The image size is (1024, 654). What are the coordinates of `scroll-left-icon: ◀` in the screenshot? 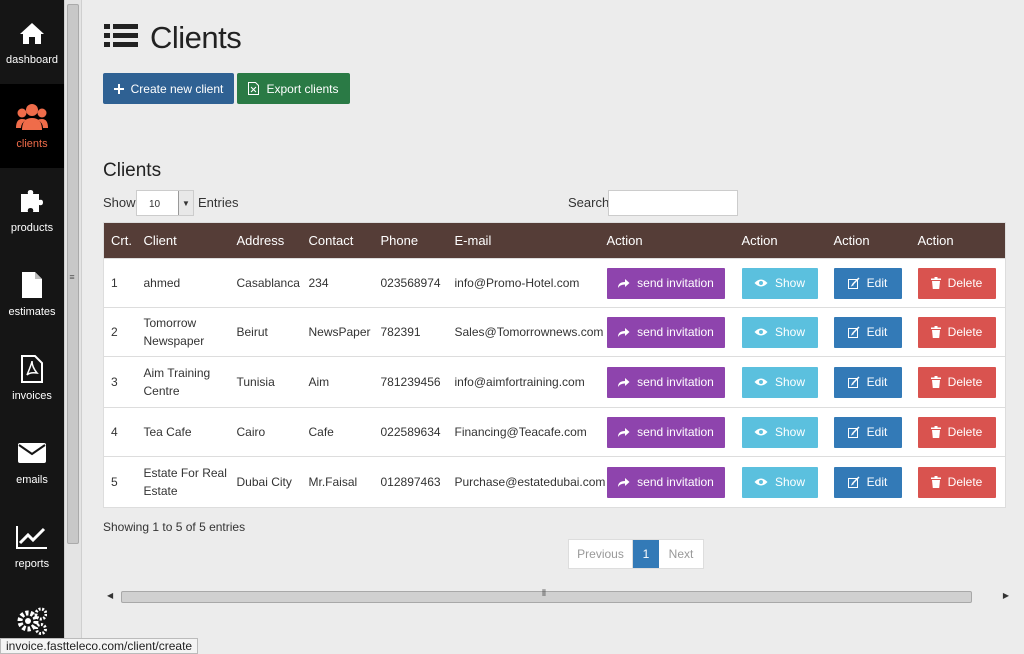 It's located at (110, 595).